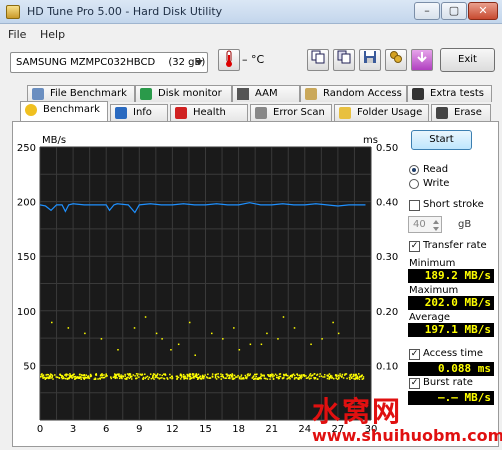  What do you see at coordinates (387, 203) in the screenshot?
I see `y-right-tick-label: 0.40` at bounding box center [387, 203].